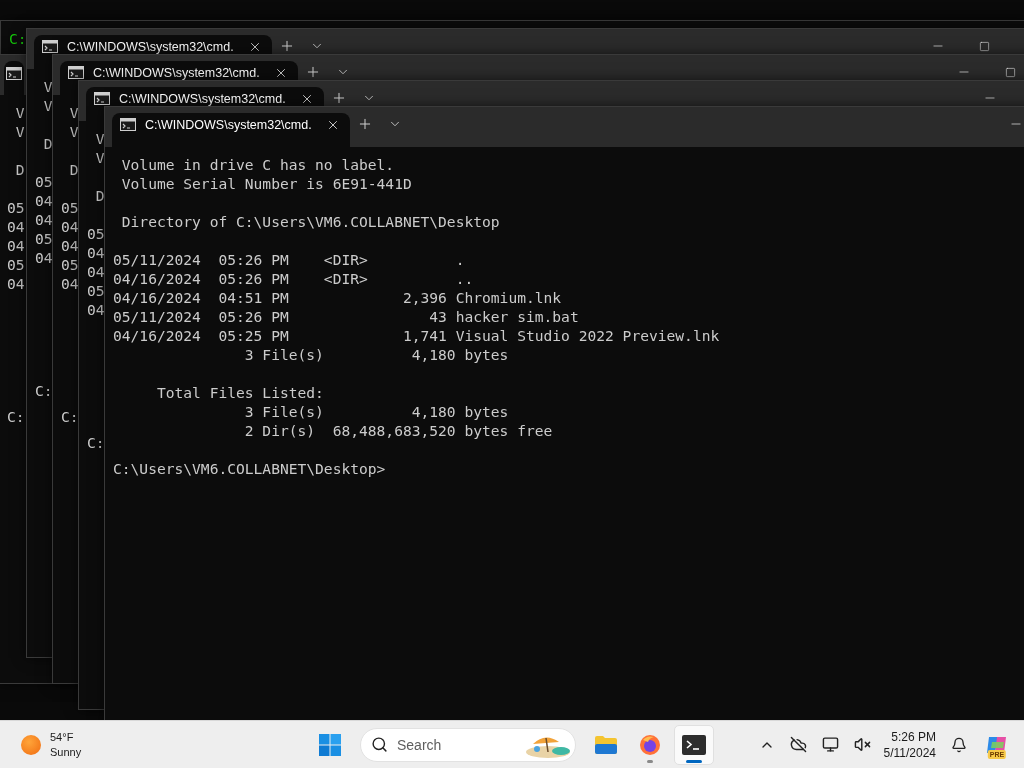 Image resolution: width=1024 pixels, height=768 pixels. What do you see at coordinates (798, 744) in the screenshot?
I see `cloud-off-icon` at bounding box center [798, 744].